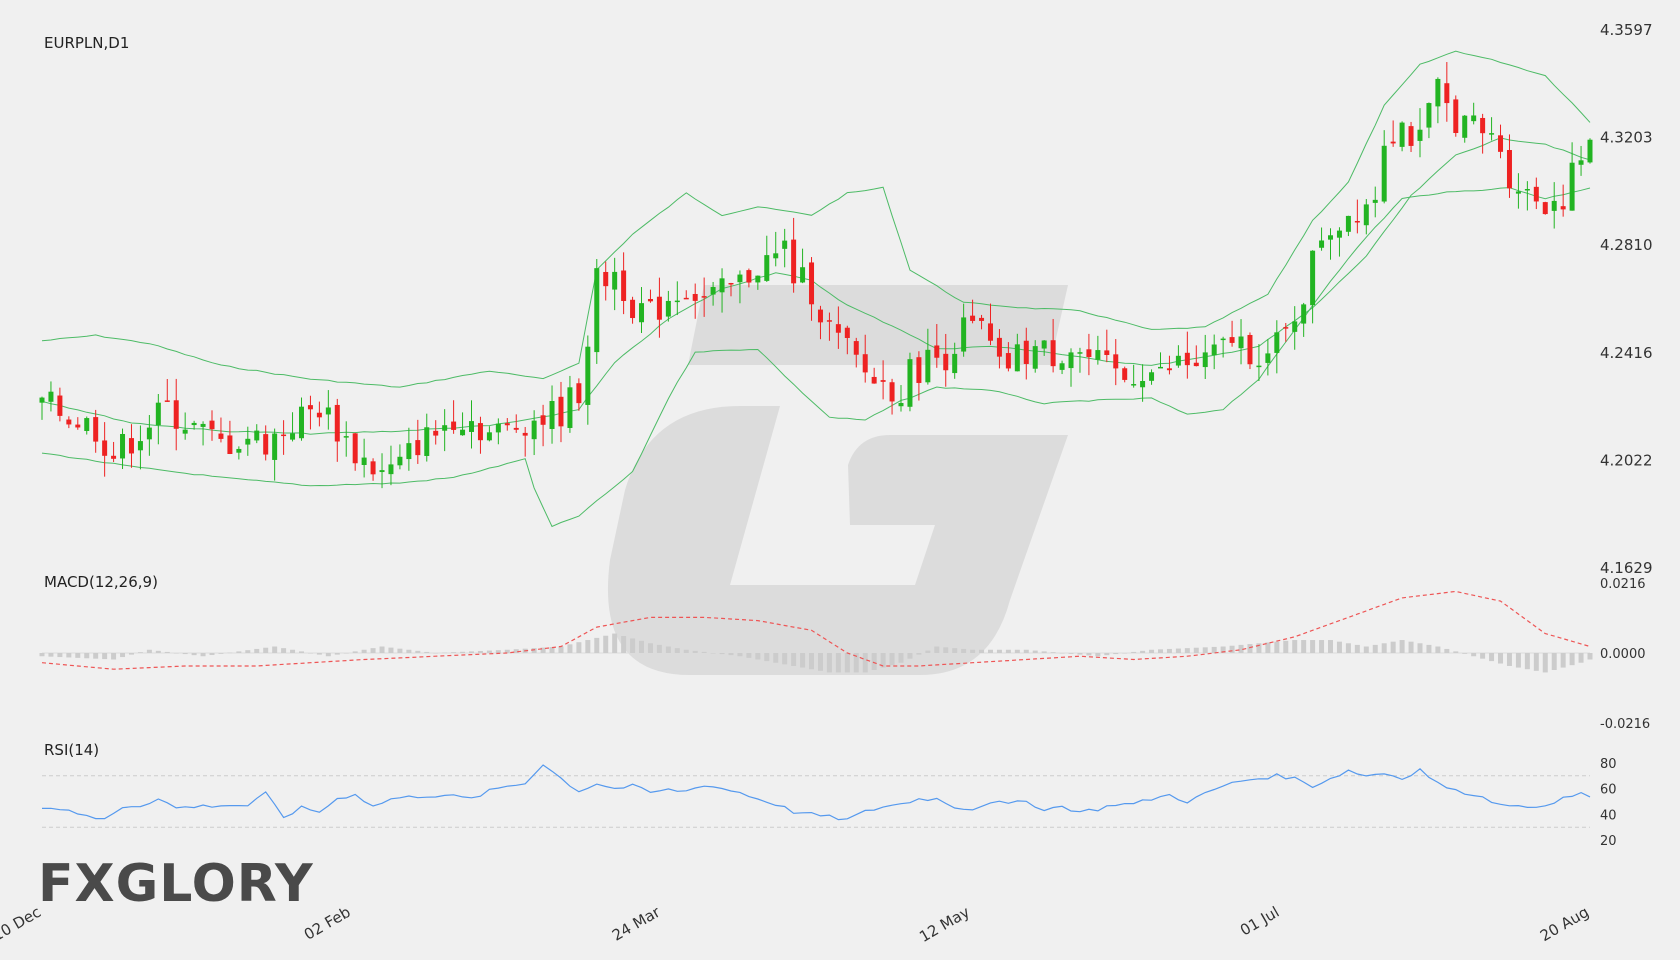 Image resolution: width=1680 pixels, height=960 pixels. I want to click on rsi-panel: 80 60 40 20, so click(829, 803).